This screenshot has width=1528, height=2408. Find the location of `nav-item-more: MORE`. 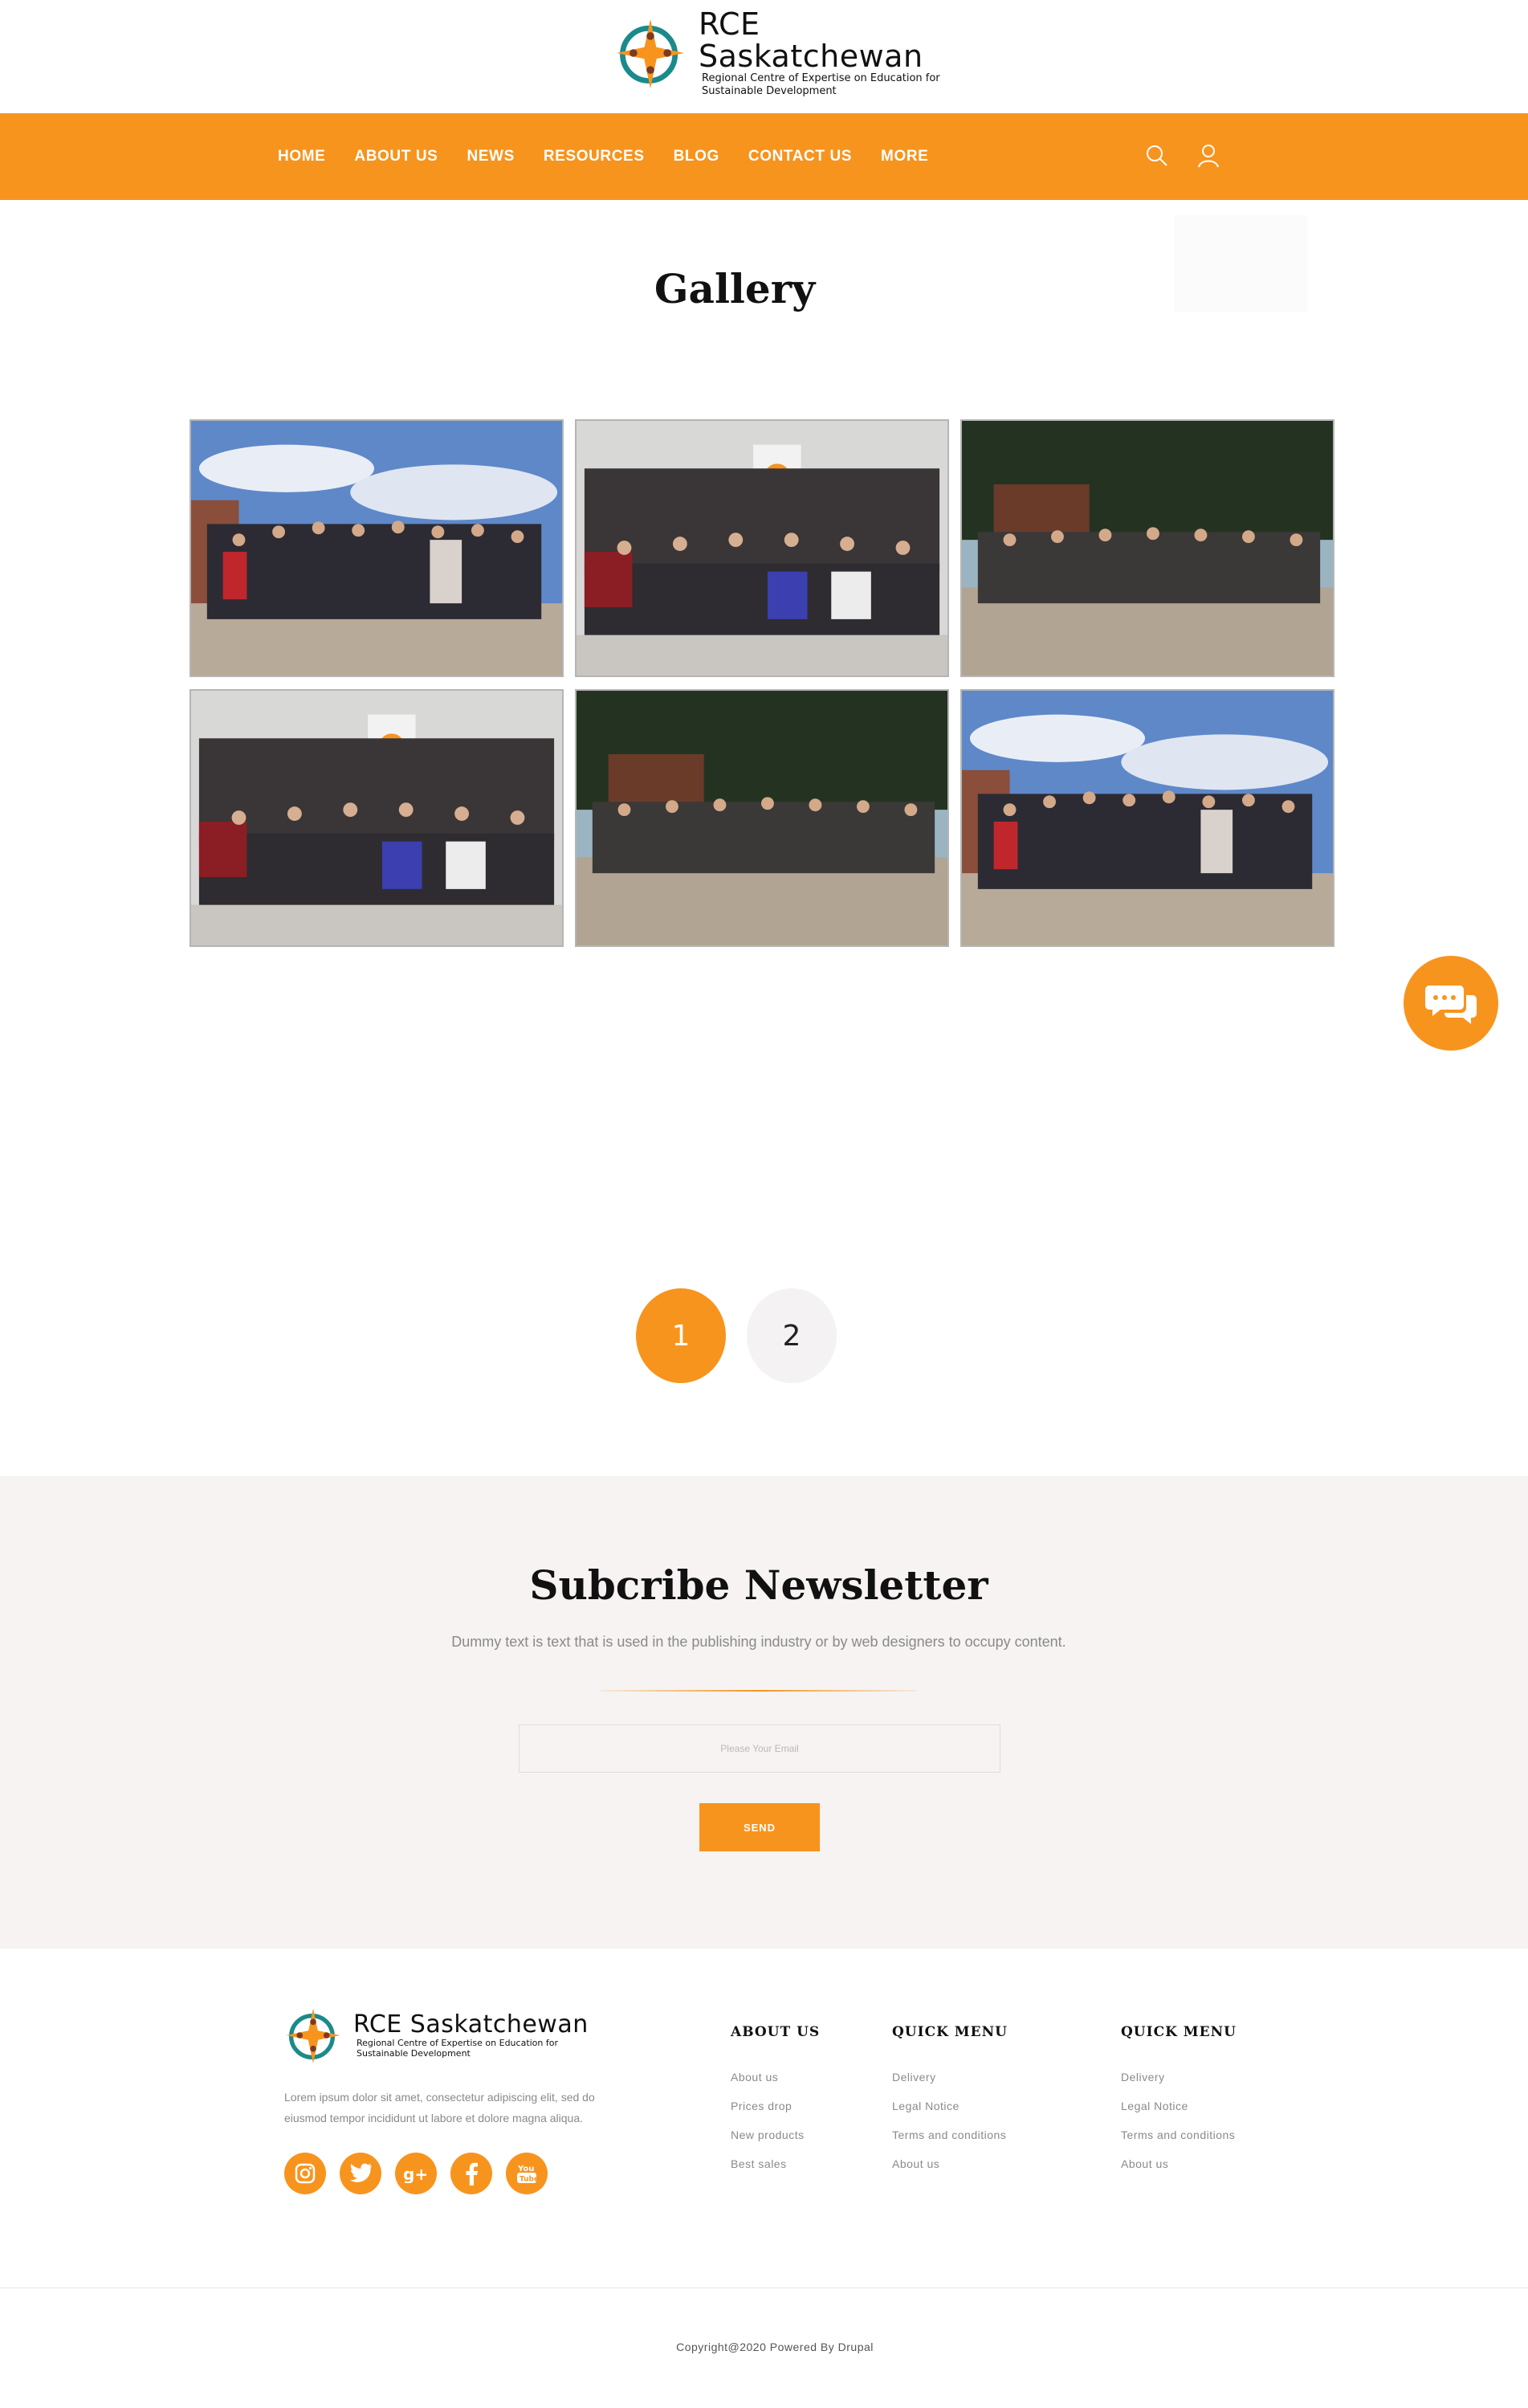

nav-item-more: MORE is located at coordinates (904, 156).